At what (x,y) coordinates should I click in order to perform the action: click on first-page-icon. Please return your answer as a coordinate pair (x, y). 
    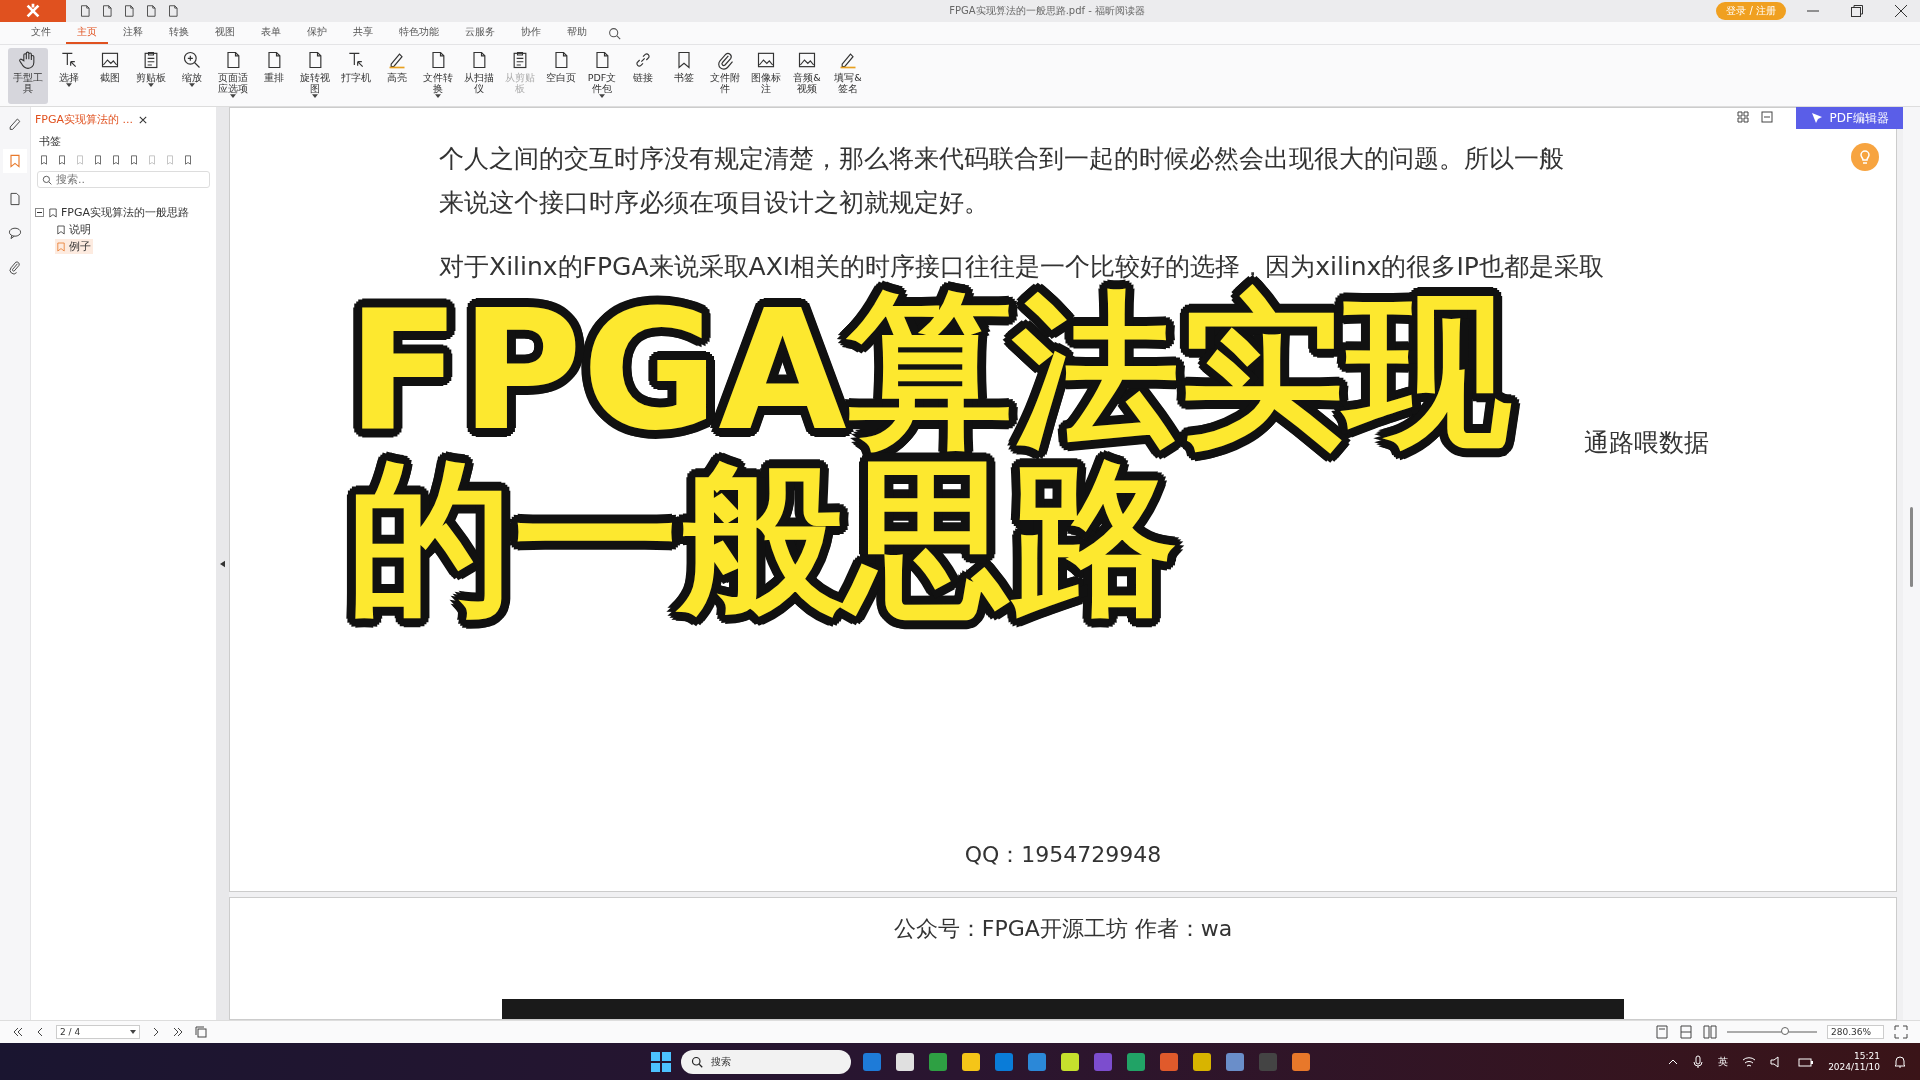
    Looking at the image, I should click on (18, 1032).